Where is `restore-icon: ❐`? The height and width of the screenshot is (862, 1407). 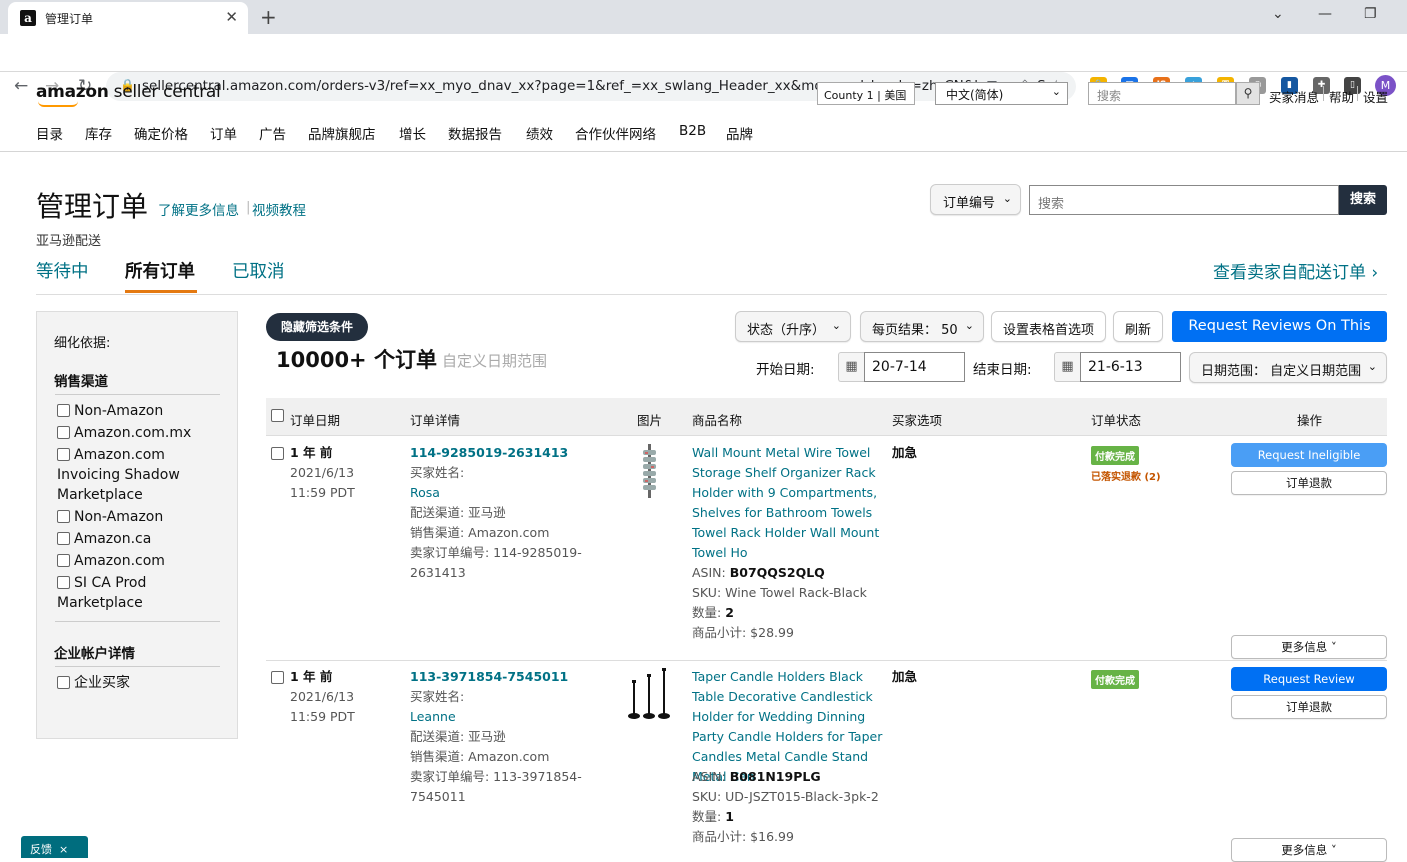 restore-icon: ❐ is located at coordinates (1370, 14).